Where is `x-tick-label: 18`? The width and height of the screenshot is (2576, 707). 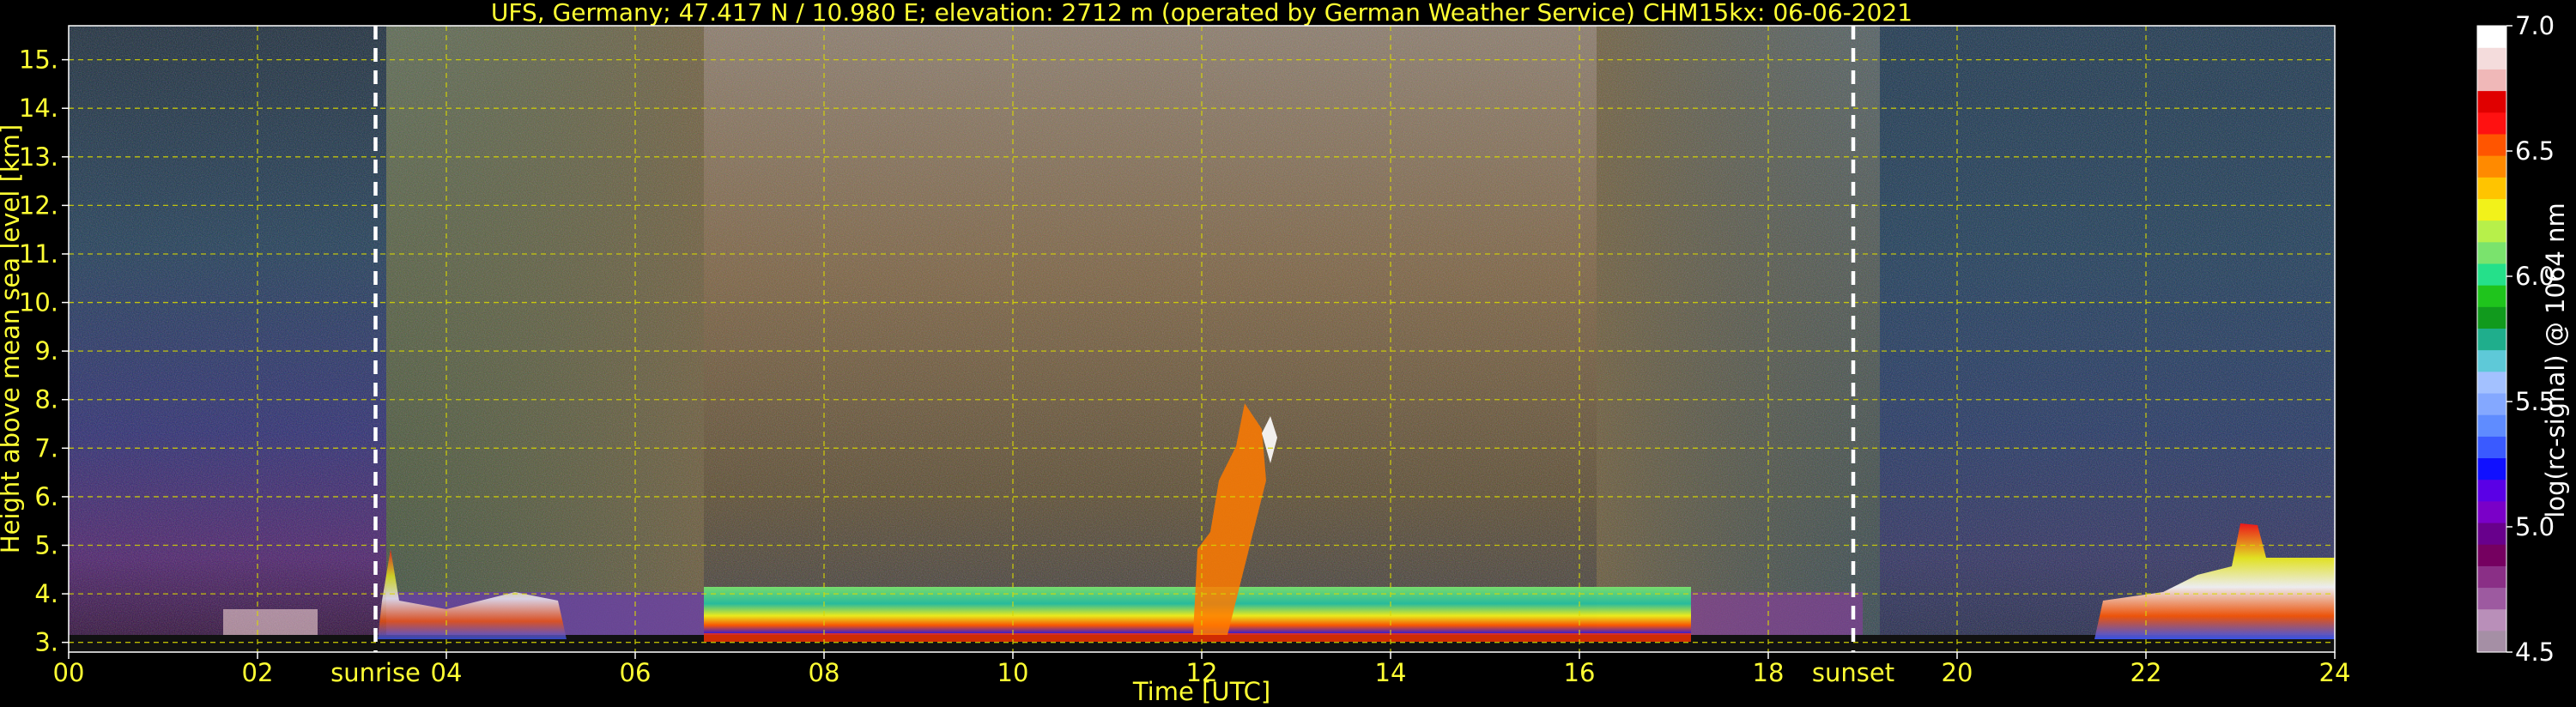
x-tick-label: 18 is located at coordinates (1769, 672).